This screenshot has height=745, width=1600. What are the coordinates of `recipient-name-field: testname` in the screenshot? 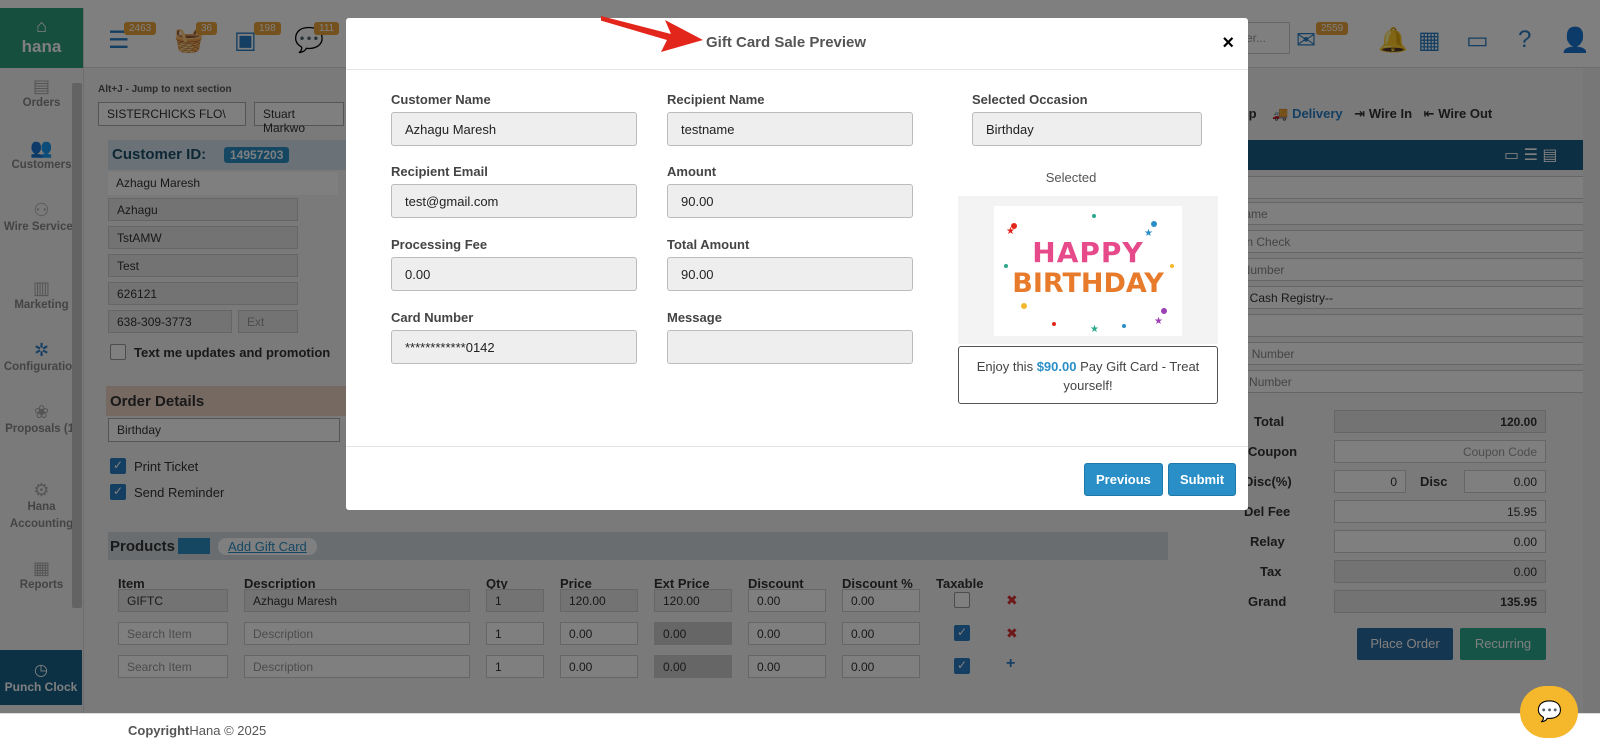 It's located at (790, 129).